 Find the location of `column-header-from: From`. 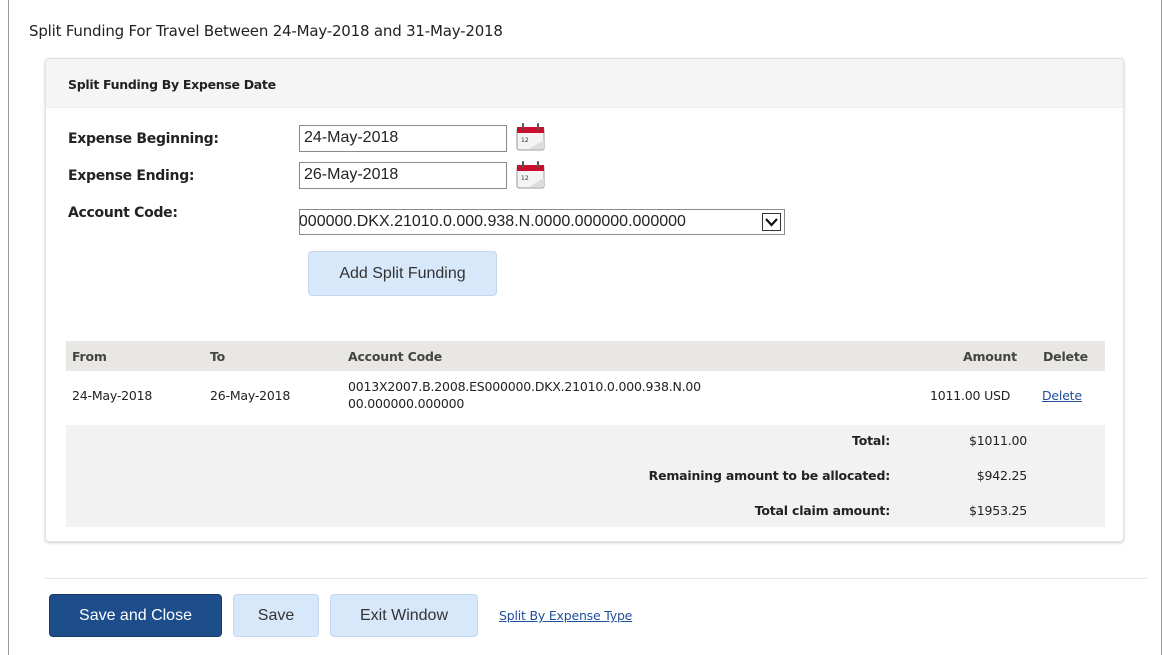

column-header-from: From is located at coordinates (89, 356).